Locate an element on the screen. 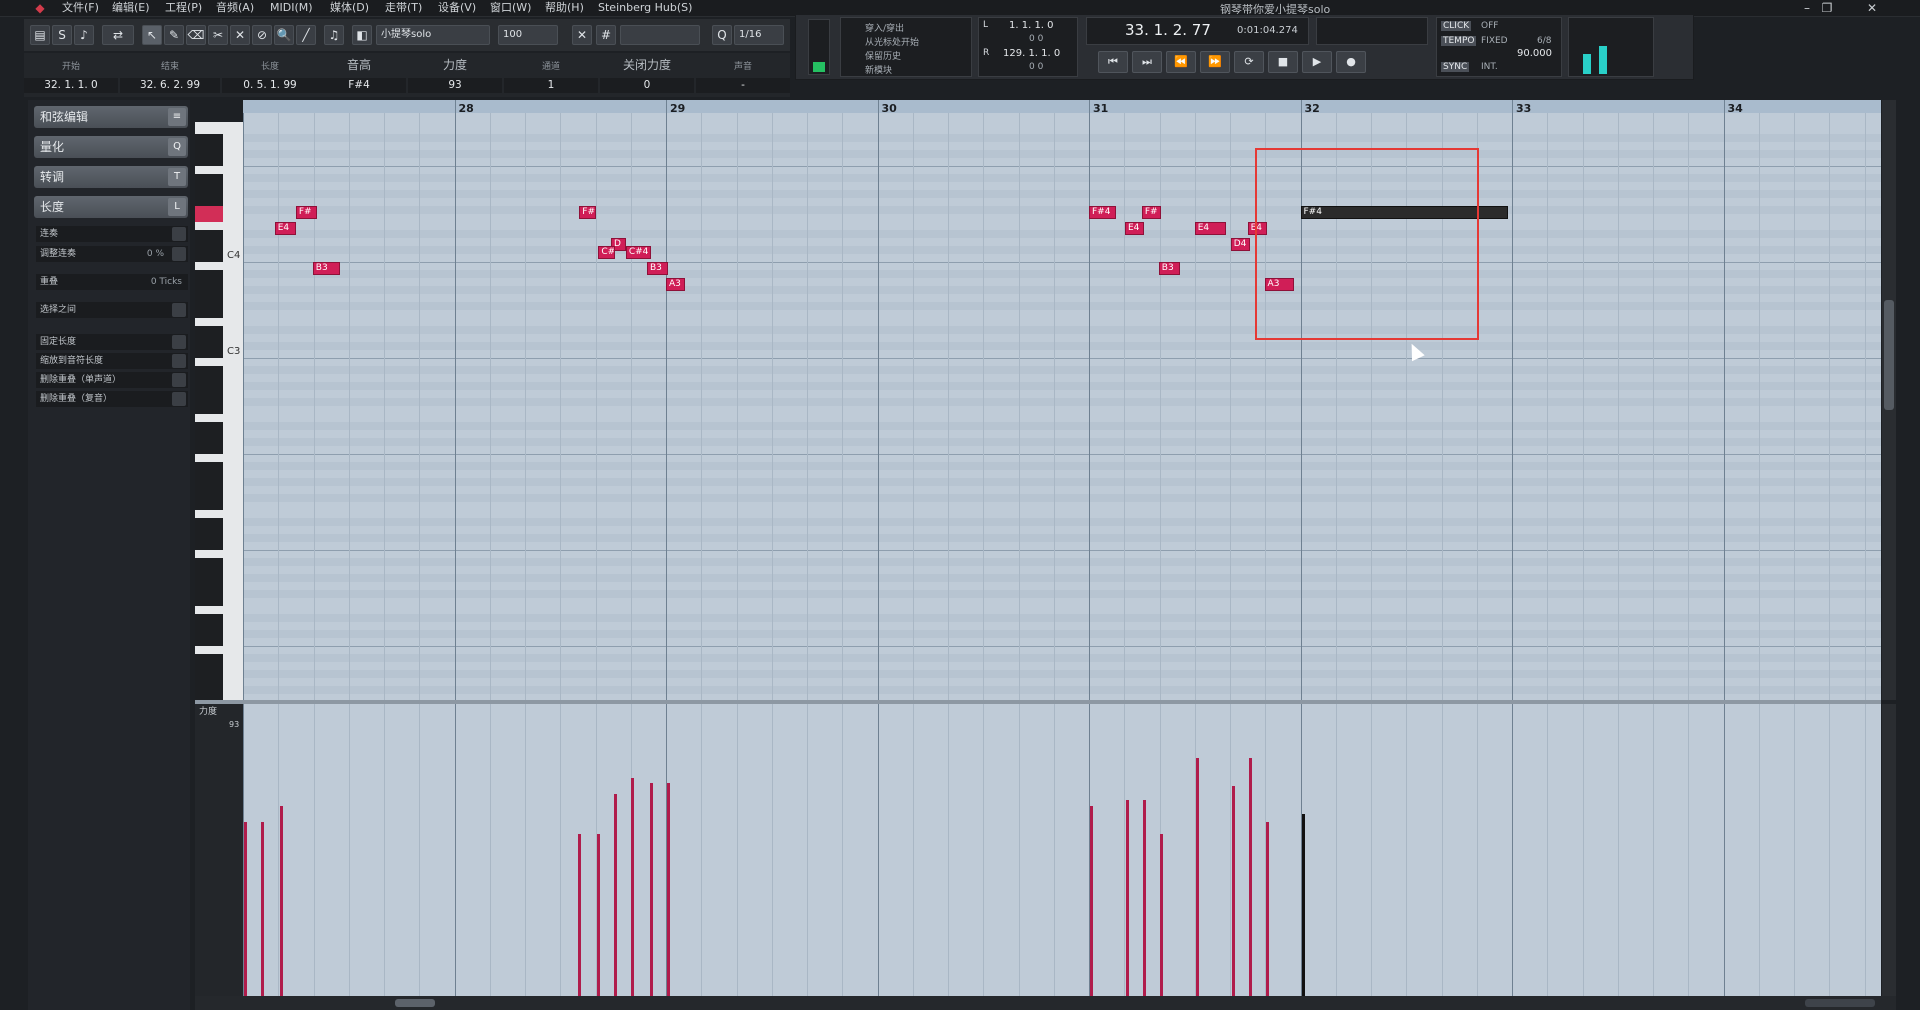  length-section: 长度 L is located at coordinates (111, 207).